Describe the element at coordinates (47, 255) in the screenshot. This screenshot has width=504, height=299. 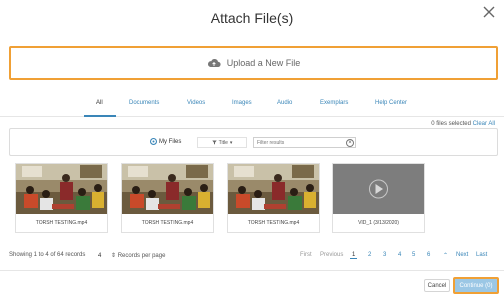
I see `records-summary: Showing 1 to 4 of 64 records` at that location.